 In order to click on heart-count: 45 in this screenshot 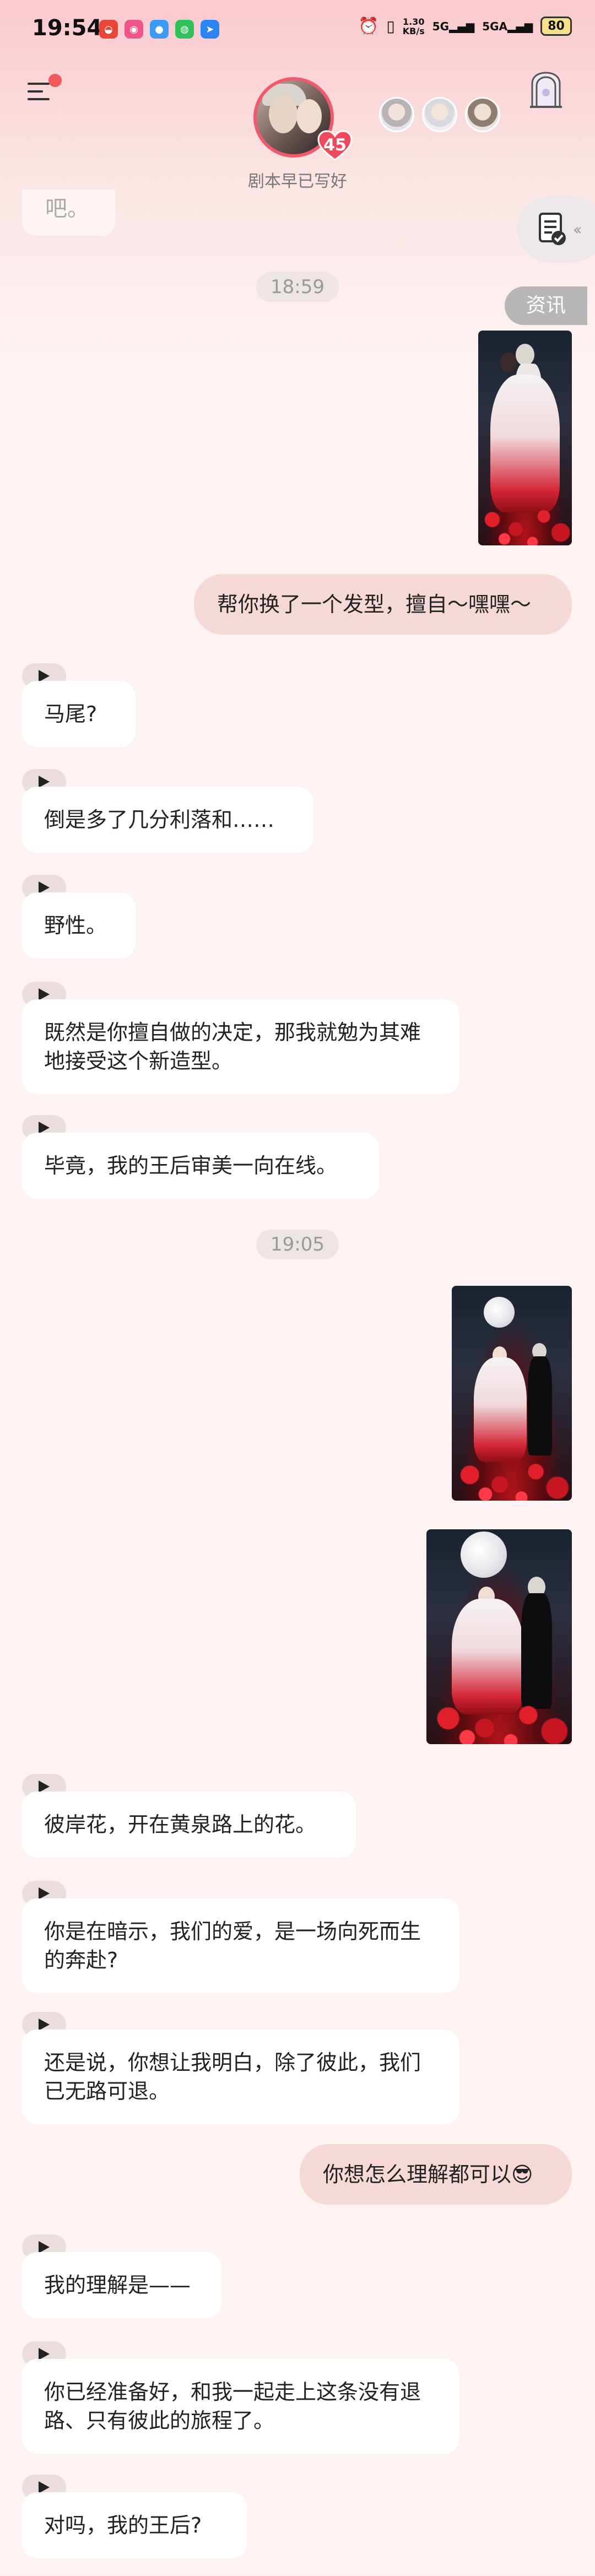, I will do `click(335, 145)`.